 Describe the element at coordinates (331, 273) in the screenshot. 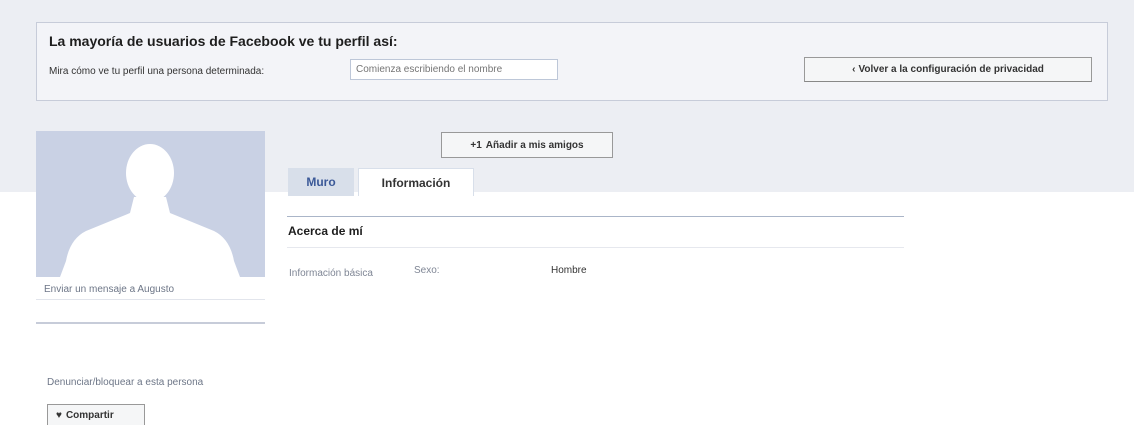

I see `basic-info-label: Información básica` at that location.